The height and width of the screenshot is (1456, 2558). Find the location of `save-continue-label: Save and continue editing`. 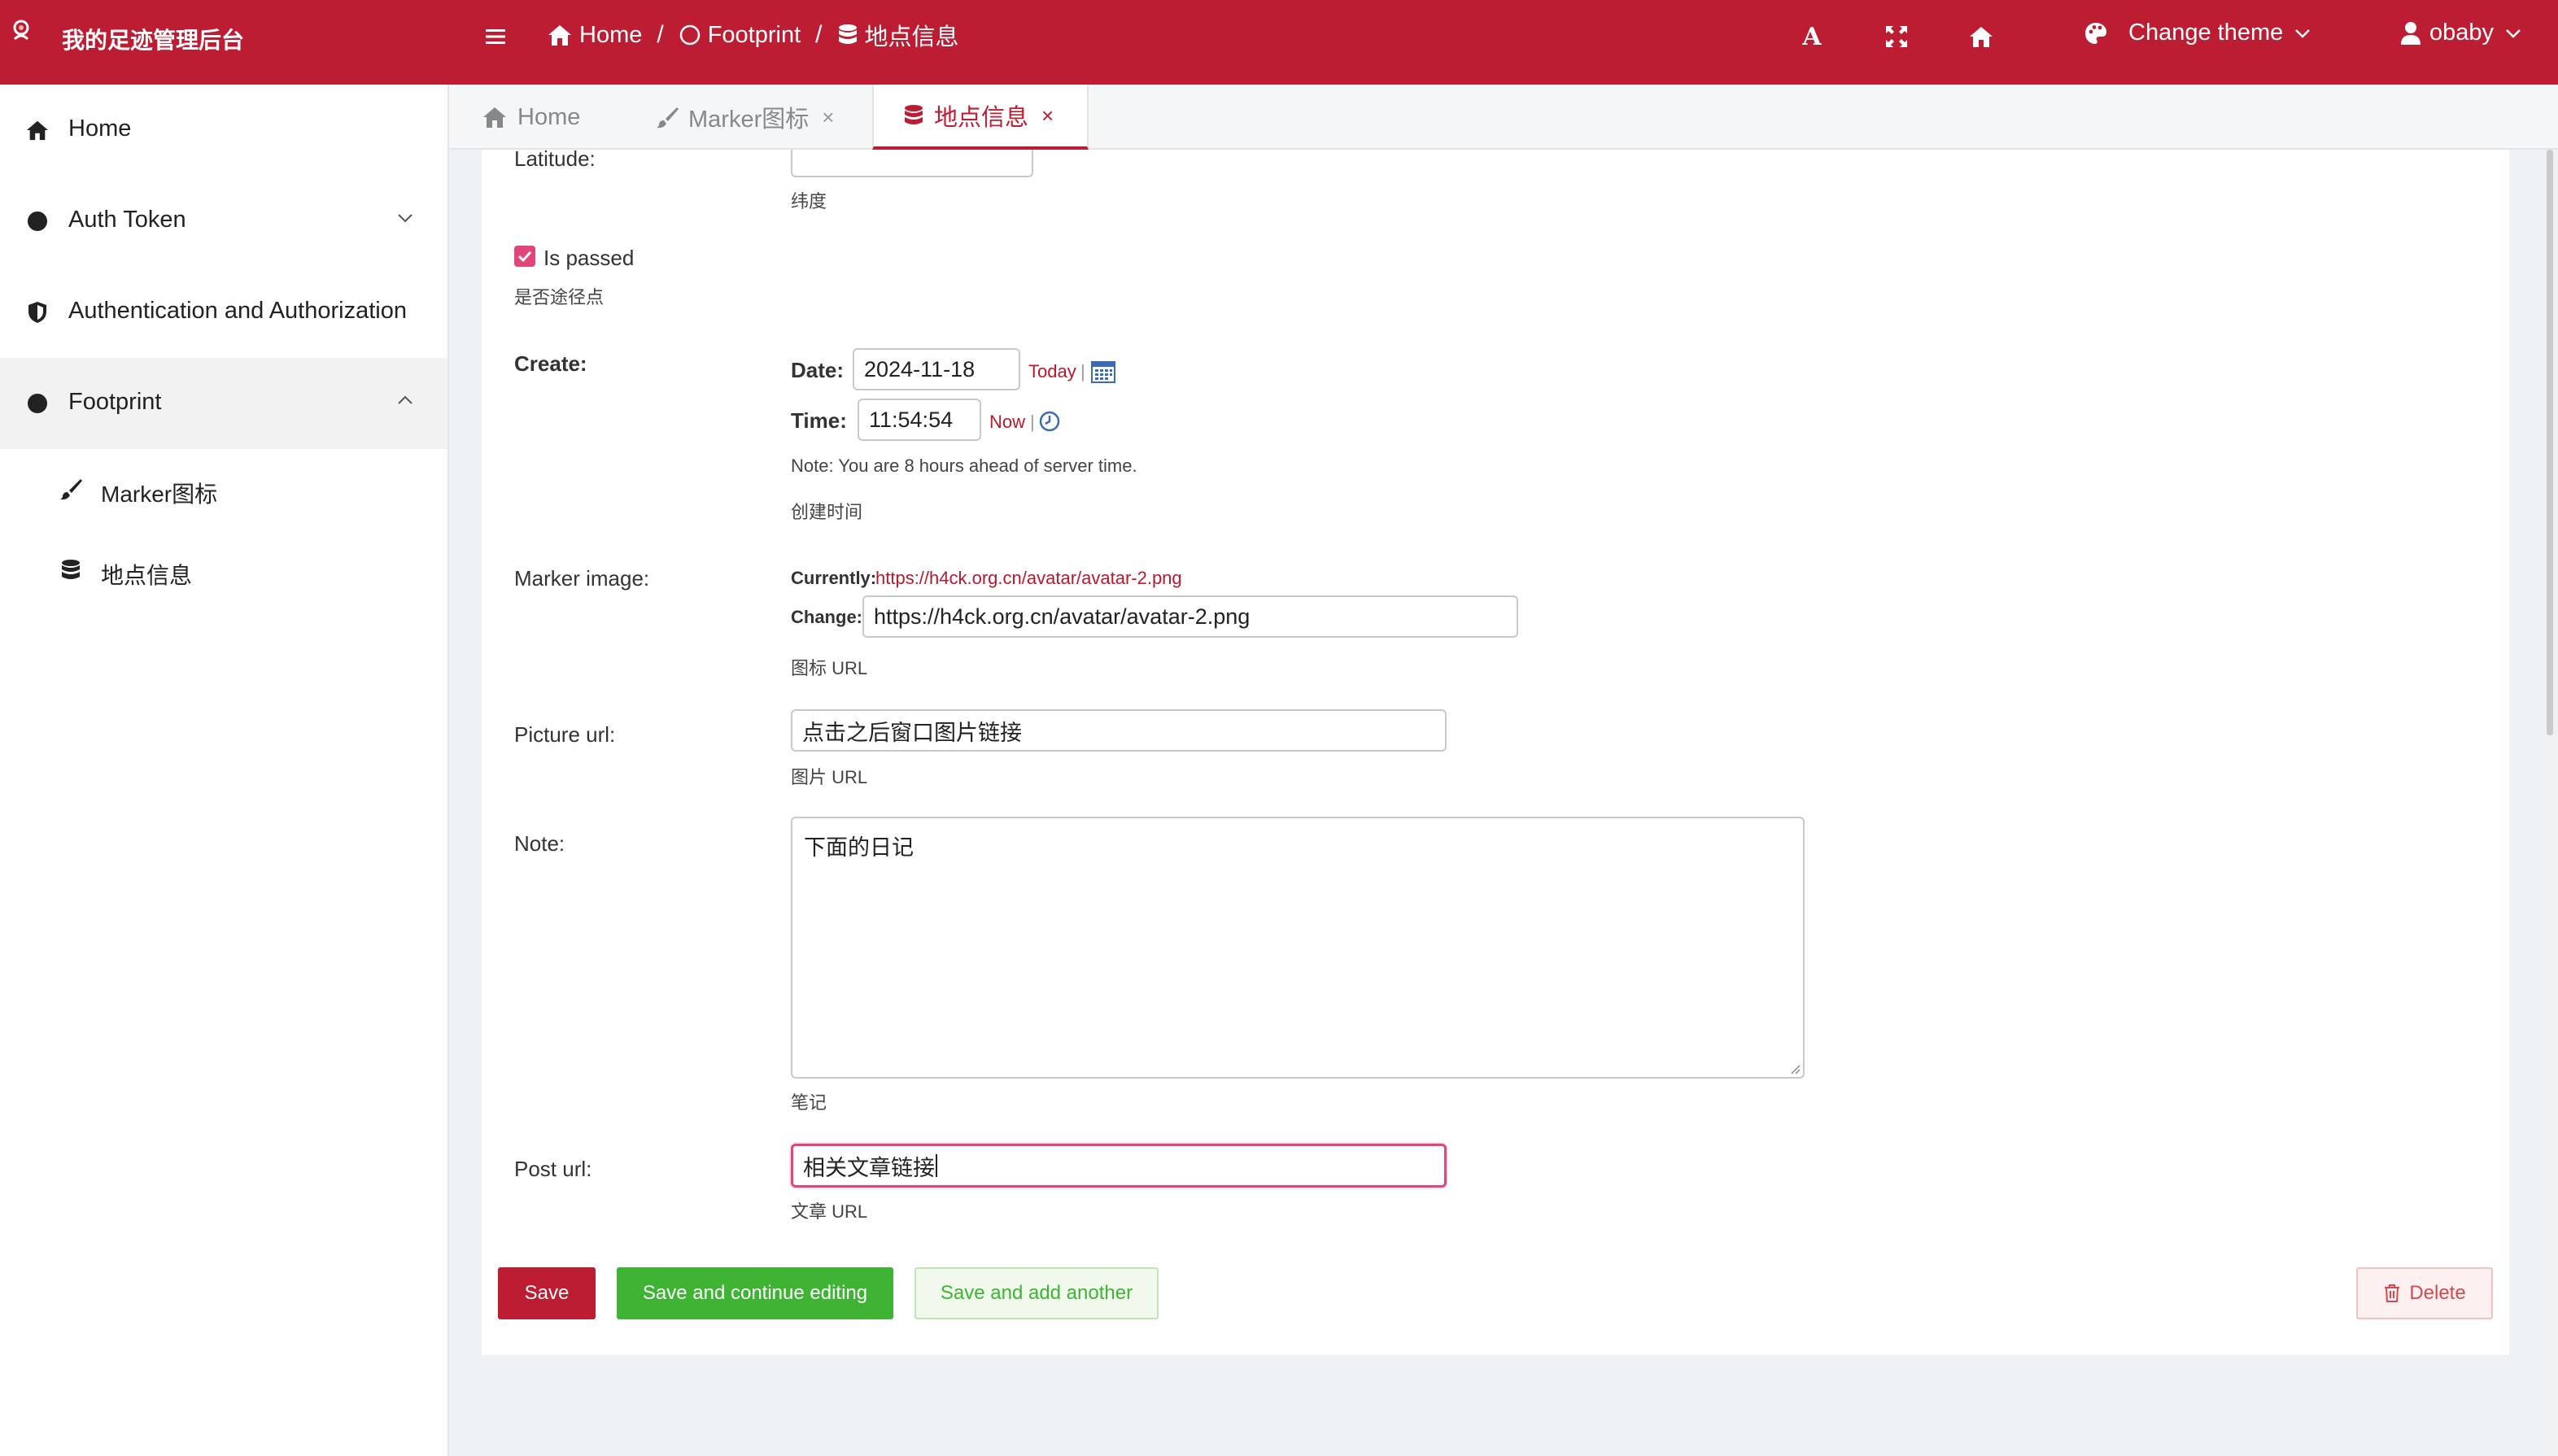

save-continue-label: Save and continue editing is located at coordinates (755, 1293).